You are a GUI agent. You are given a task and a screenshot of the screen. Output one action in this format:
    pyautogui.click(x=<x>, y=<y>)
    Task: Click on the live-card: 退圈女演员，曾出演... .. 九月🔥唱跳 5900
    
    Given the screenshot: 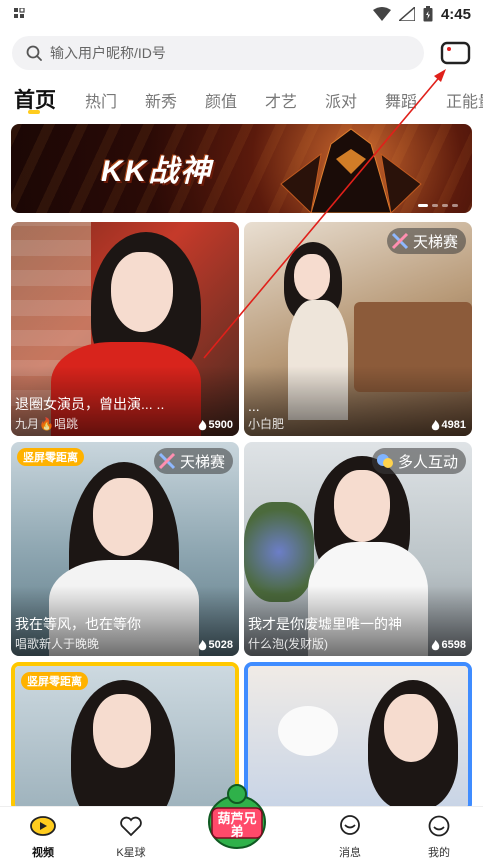 What is the action you would take?
    pyautogui.click(x=125, y=329)
    